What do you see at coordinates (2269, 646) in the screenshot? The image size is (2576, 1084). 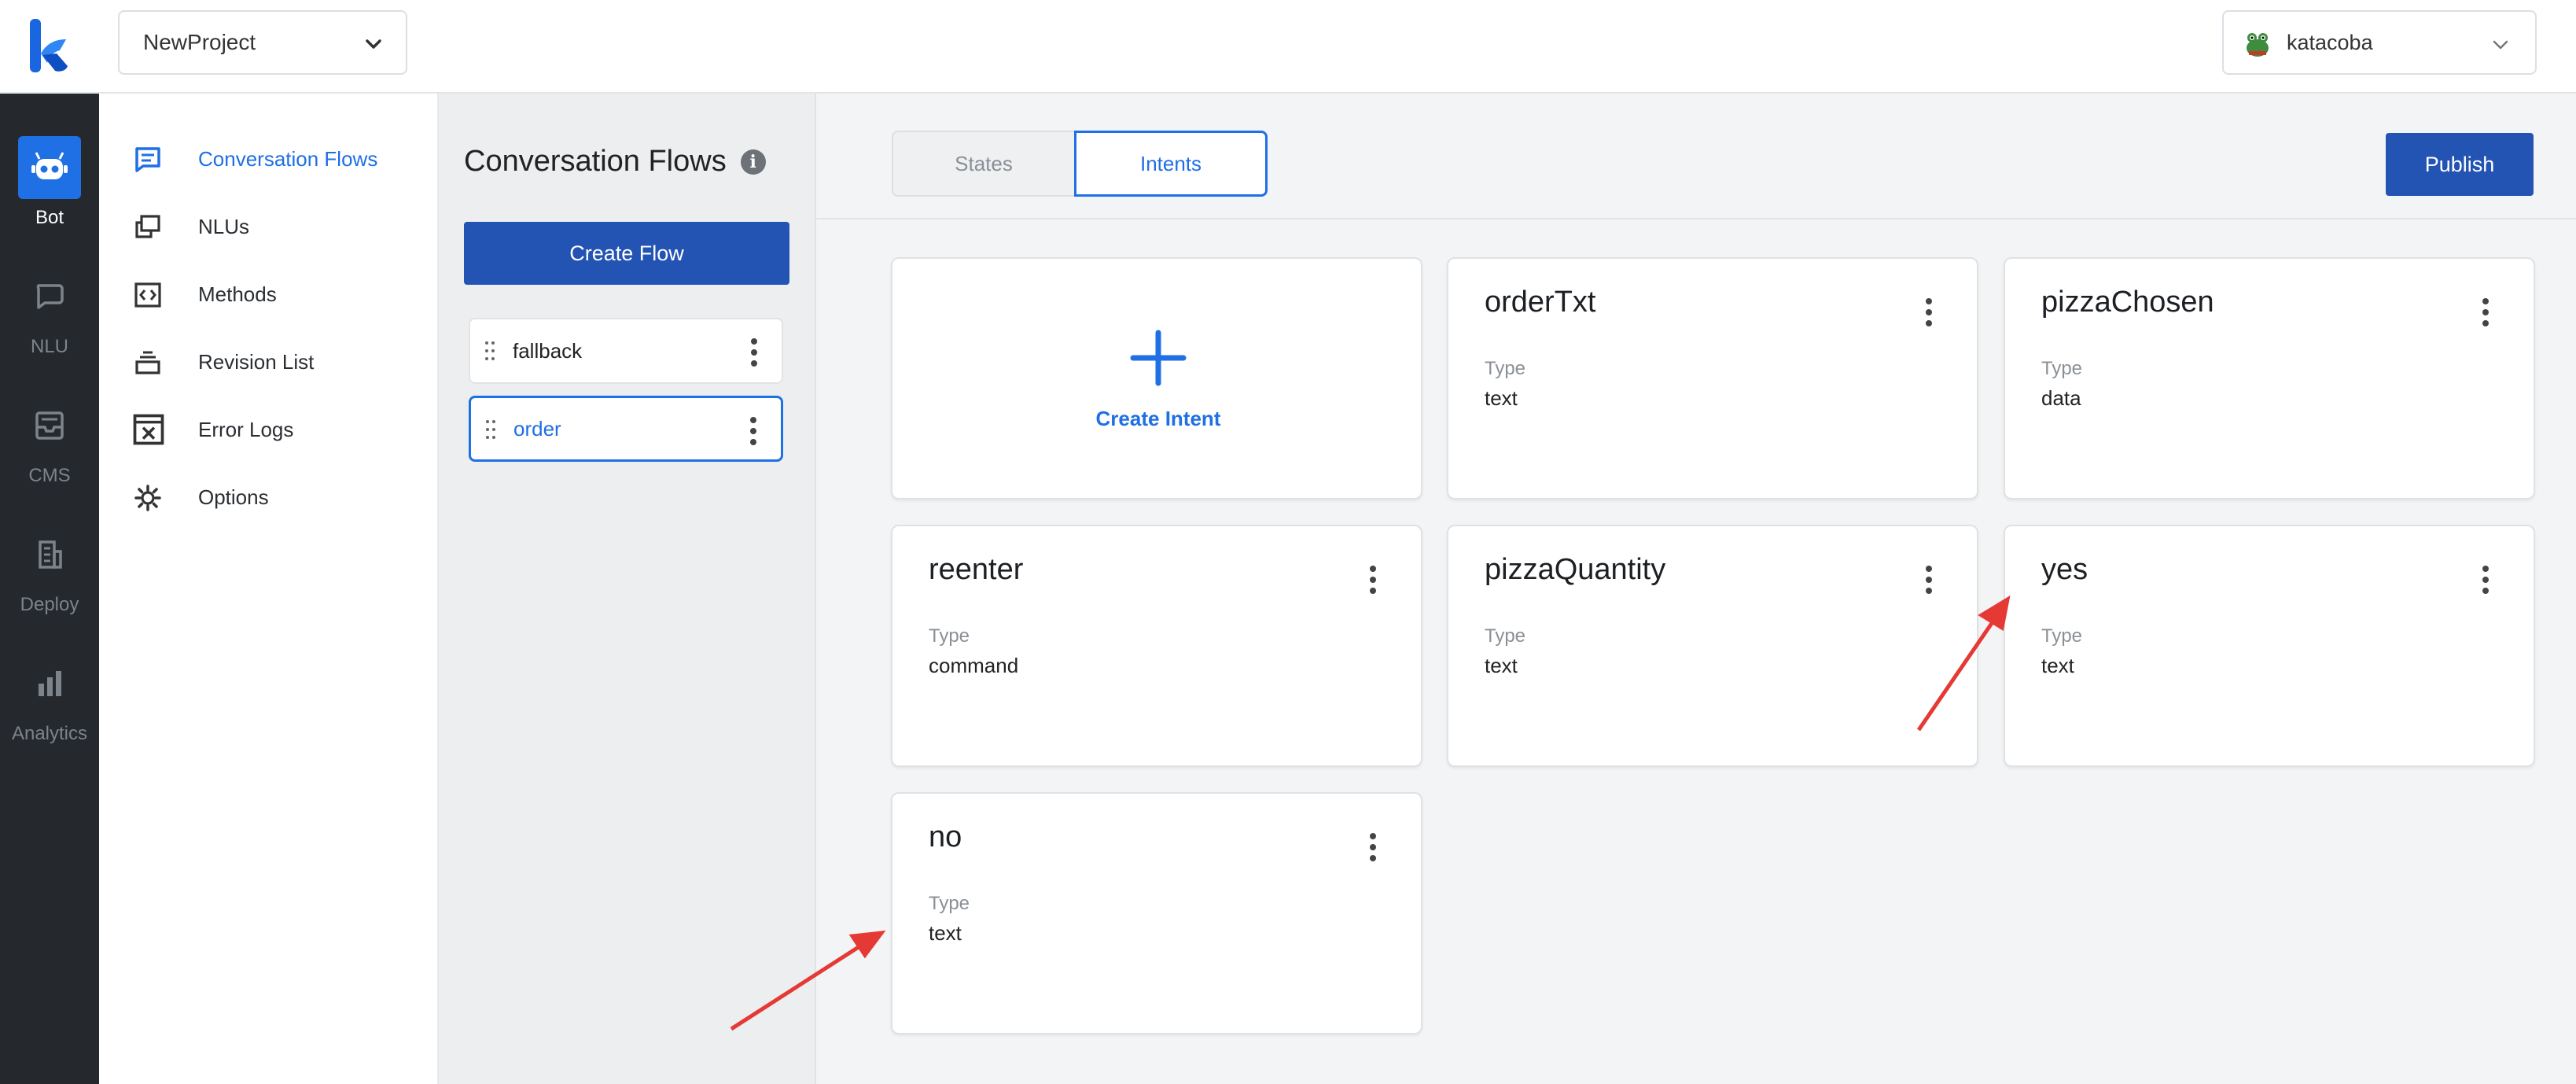 I see `intent-card: yes Type text` at bounding box center [2269, 646].